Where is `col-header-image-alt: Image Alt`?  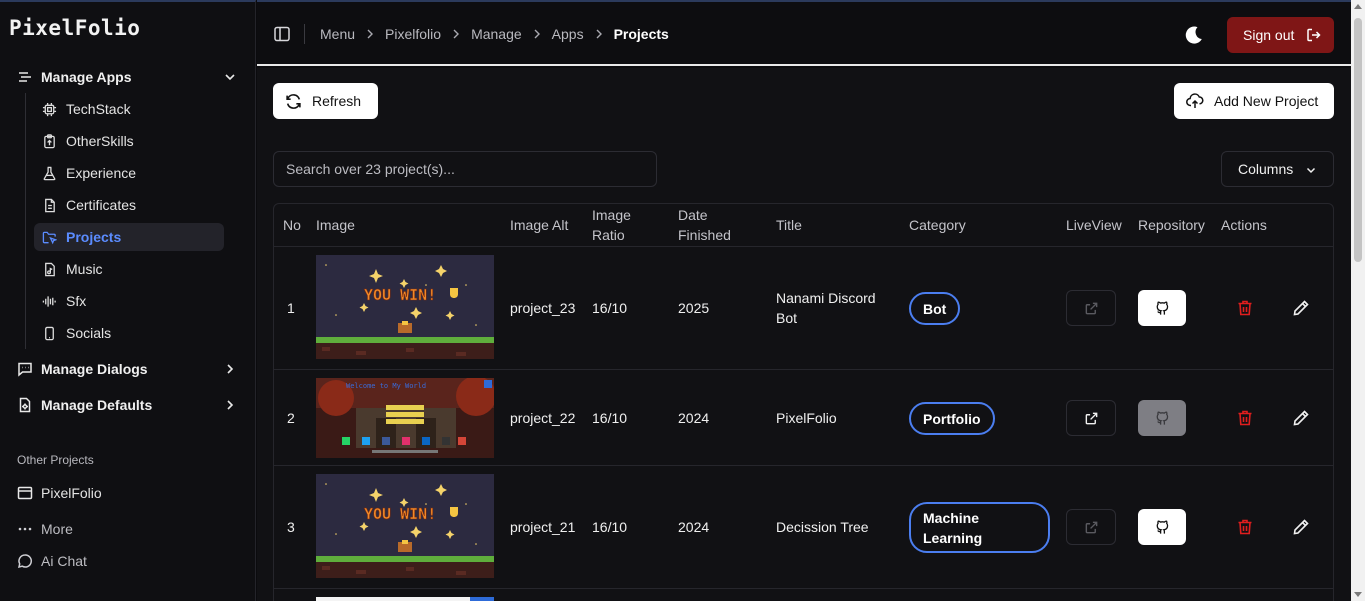 col-header-image-alt: Image Alt is located at coordinates (539, 225).